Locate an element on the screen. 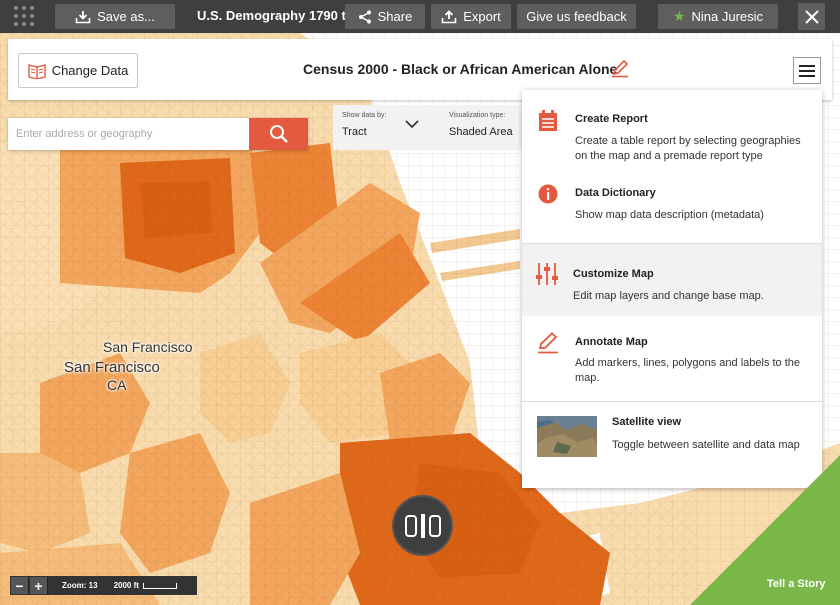 The image size is (840, 605). search-button is located at coordinates (278, 134).